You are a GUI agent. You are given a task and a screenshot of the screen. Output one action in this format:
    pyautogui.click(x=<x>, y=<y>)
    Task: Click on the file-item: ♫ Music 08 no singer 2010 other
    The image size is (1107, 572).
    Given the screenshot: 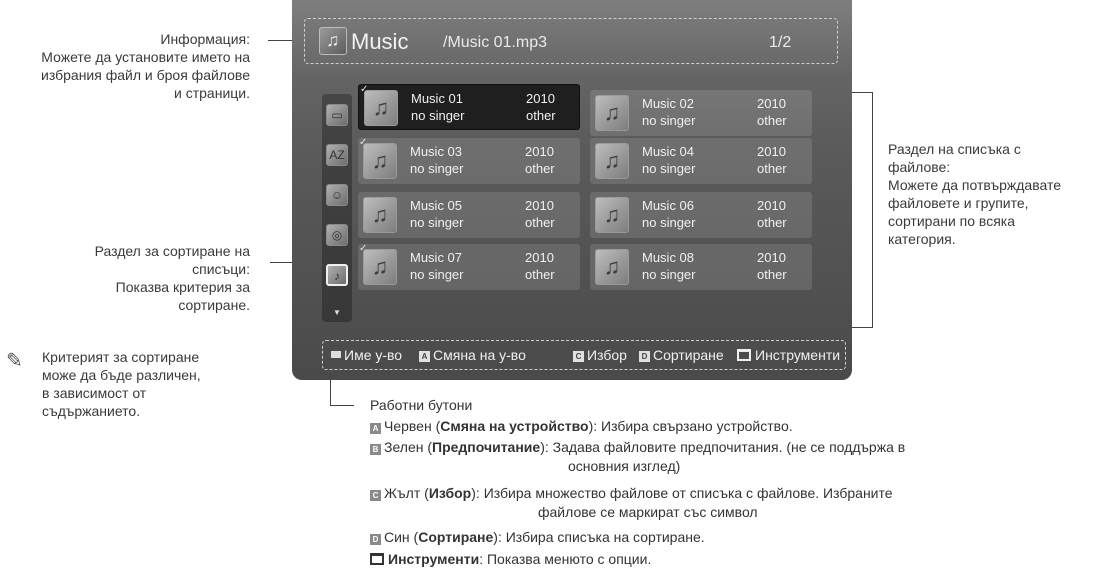 What is the action you would take?
    pyautogui.click(x=701, y=267)
    